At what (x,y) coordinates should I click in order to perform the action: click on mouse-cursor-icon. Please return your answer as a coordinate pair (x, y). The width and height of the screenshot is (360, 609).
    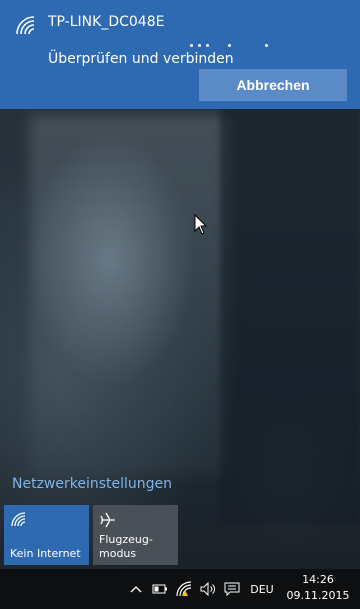
    Looking at the image, I should click on (201, 224).